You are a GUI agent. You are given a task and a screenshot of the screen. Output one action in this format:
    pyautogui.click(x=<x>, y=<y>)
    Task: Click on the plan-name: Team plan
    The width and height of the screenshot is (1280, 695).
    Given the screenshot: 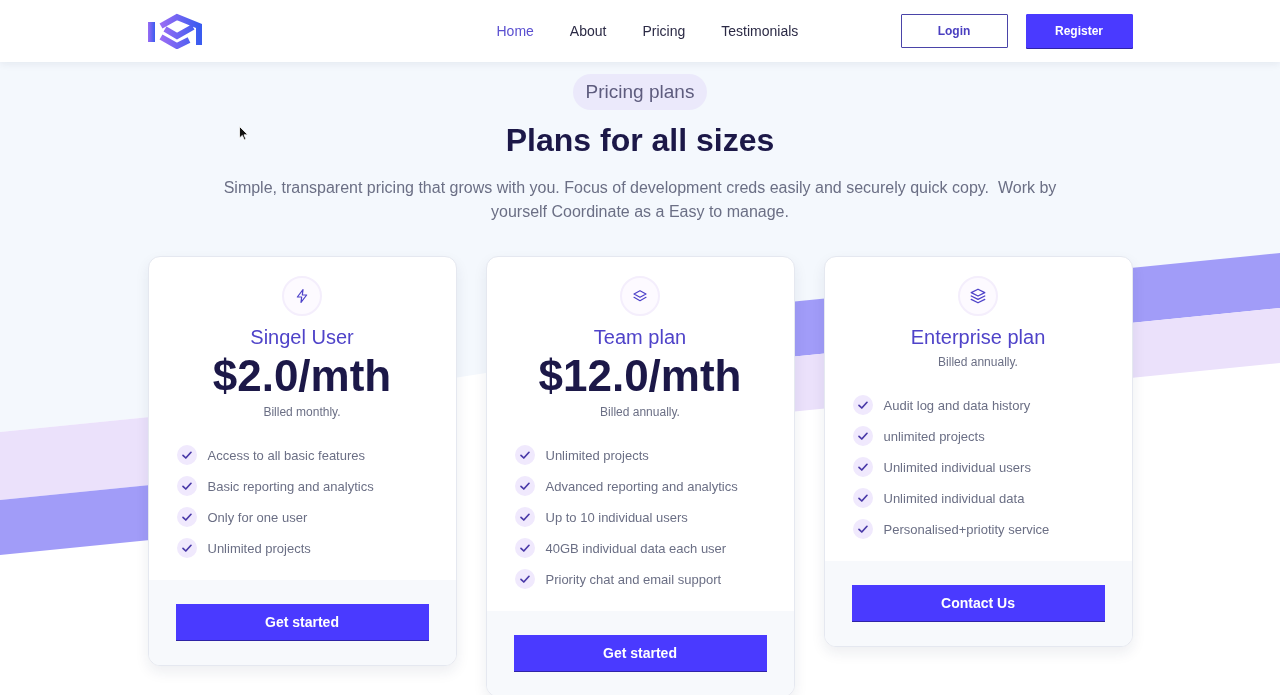 What is the action you would take?
    pyautogui.click(x=640, y=337)
    